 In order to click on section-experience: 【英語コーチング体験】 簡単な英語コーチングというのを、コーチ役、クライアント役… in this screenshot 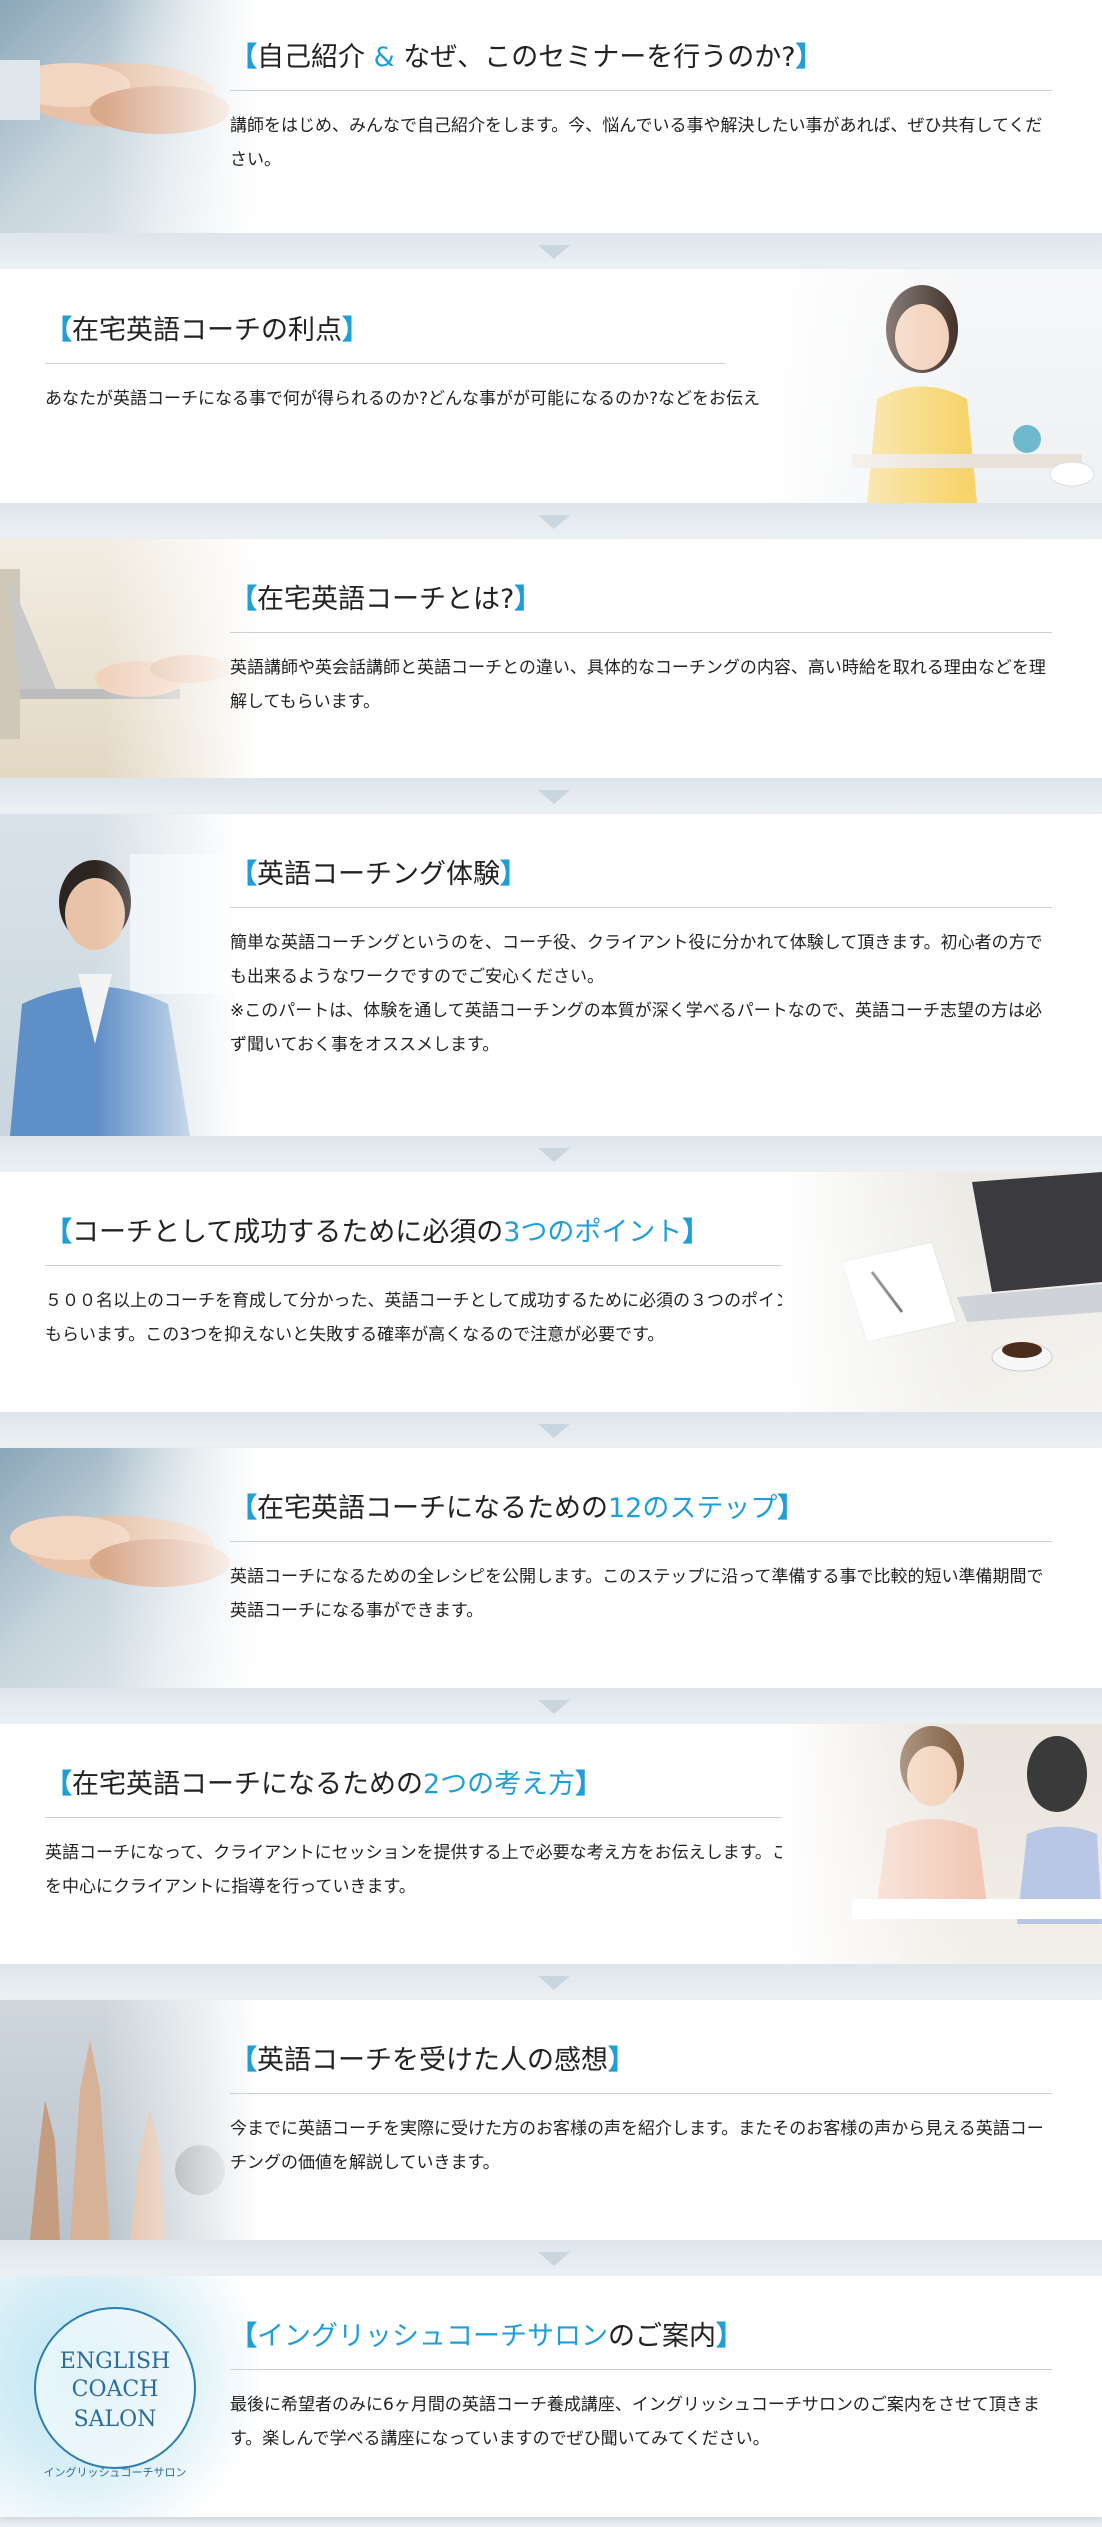, I will do `click(551, 975)`.